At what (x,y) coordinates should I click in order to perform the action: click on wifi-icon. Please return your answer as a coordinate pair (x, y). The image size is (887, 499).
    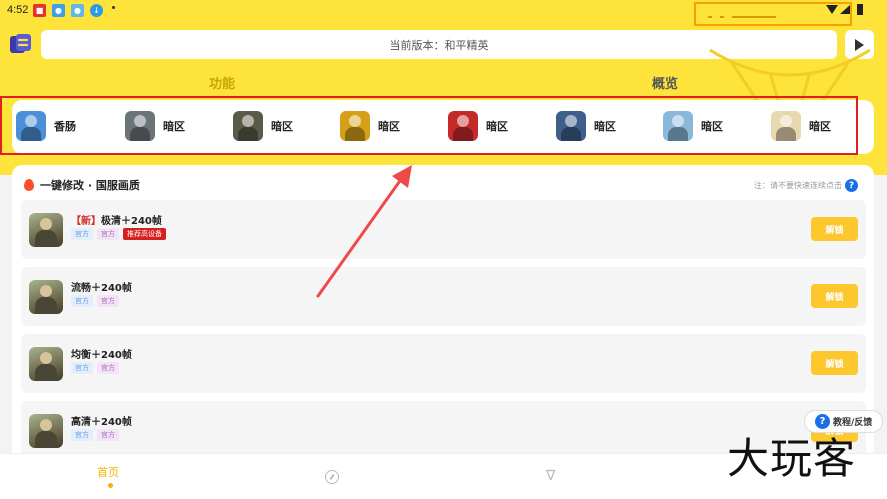
    Looking at the image, I should click on (832, 9).